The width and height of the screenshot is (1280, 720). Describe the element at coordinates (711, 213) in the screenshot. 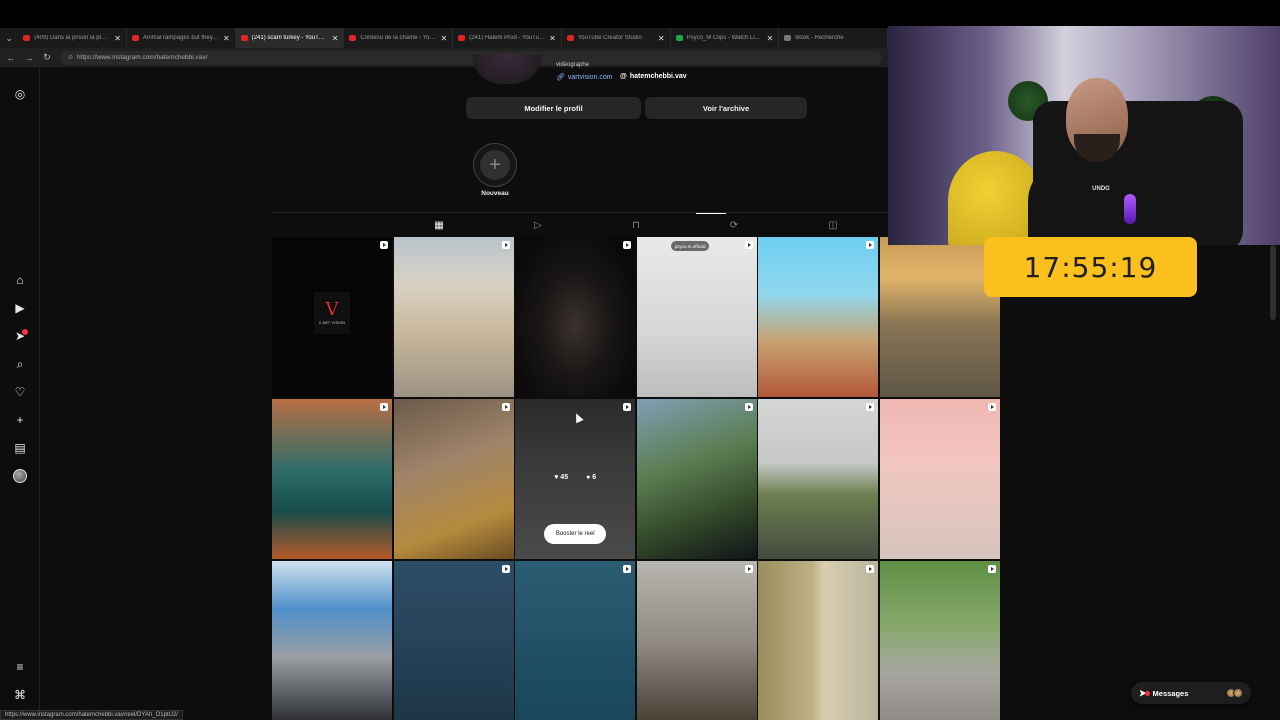

I see `active-tab-indicator` at that location.